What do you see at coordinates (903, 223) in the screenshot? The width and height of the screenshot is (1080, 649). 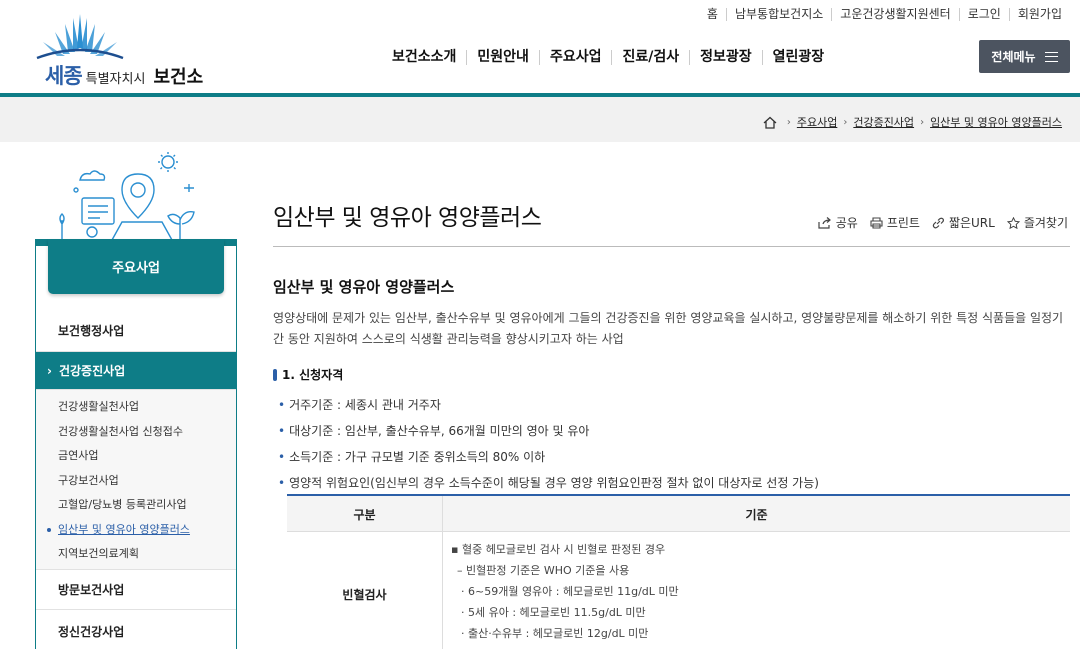 I see `print-label: 프린트` at bounding box center [903, 223].